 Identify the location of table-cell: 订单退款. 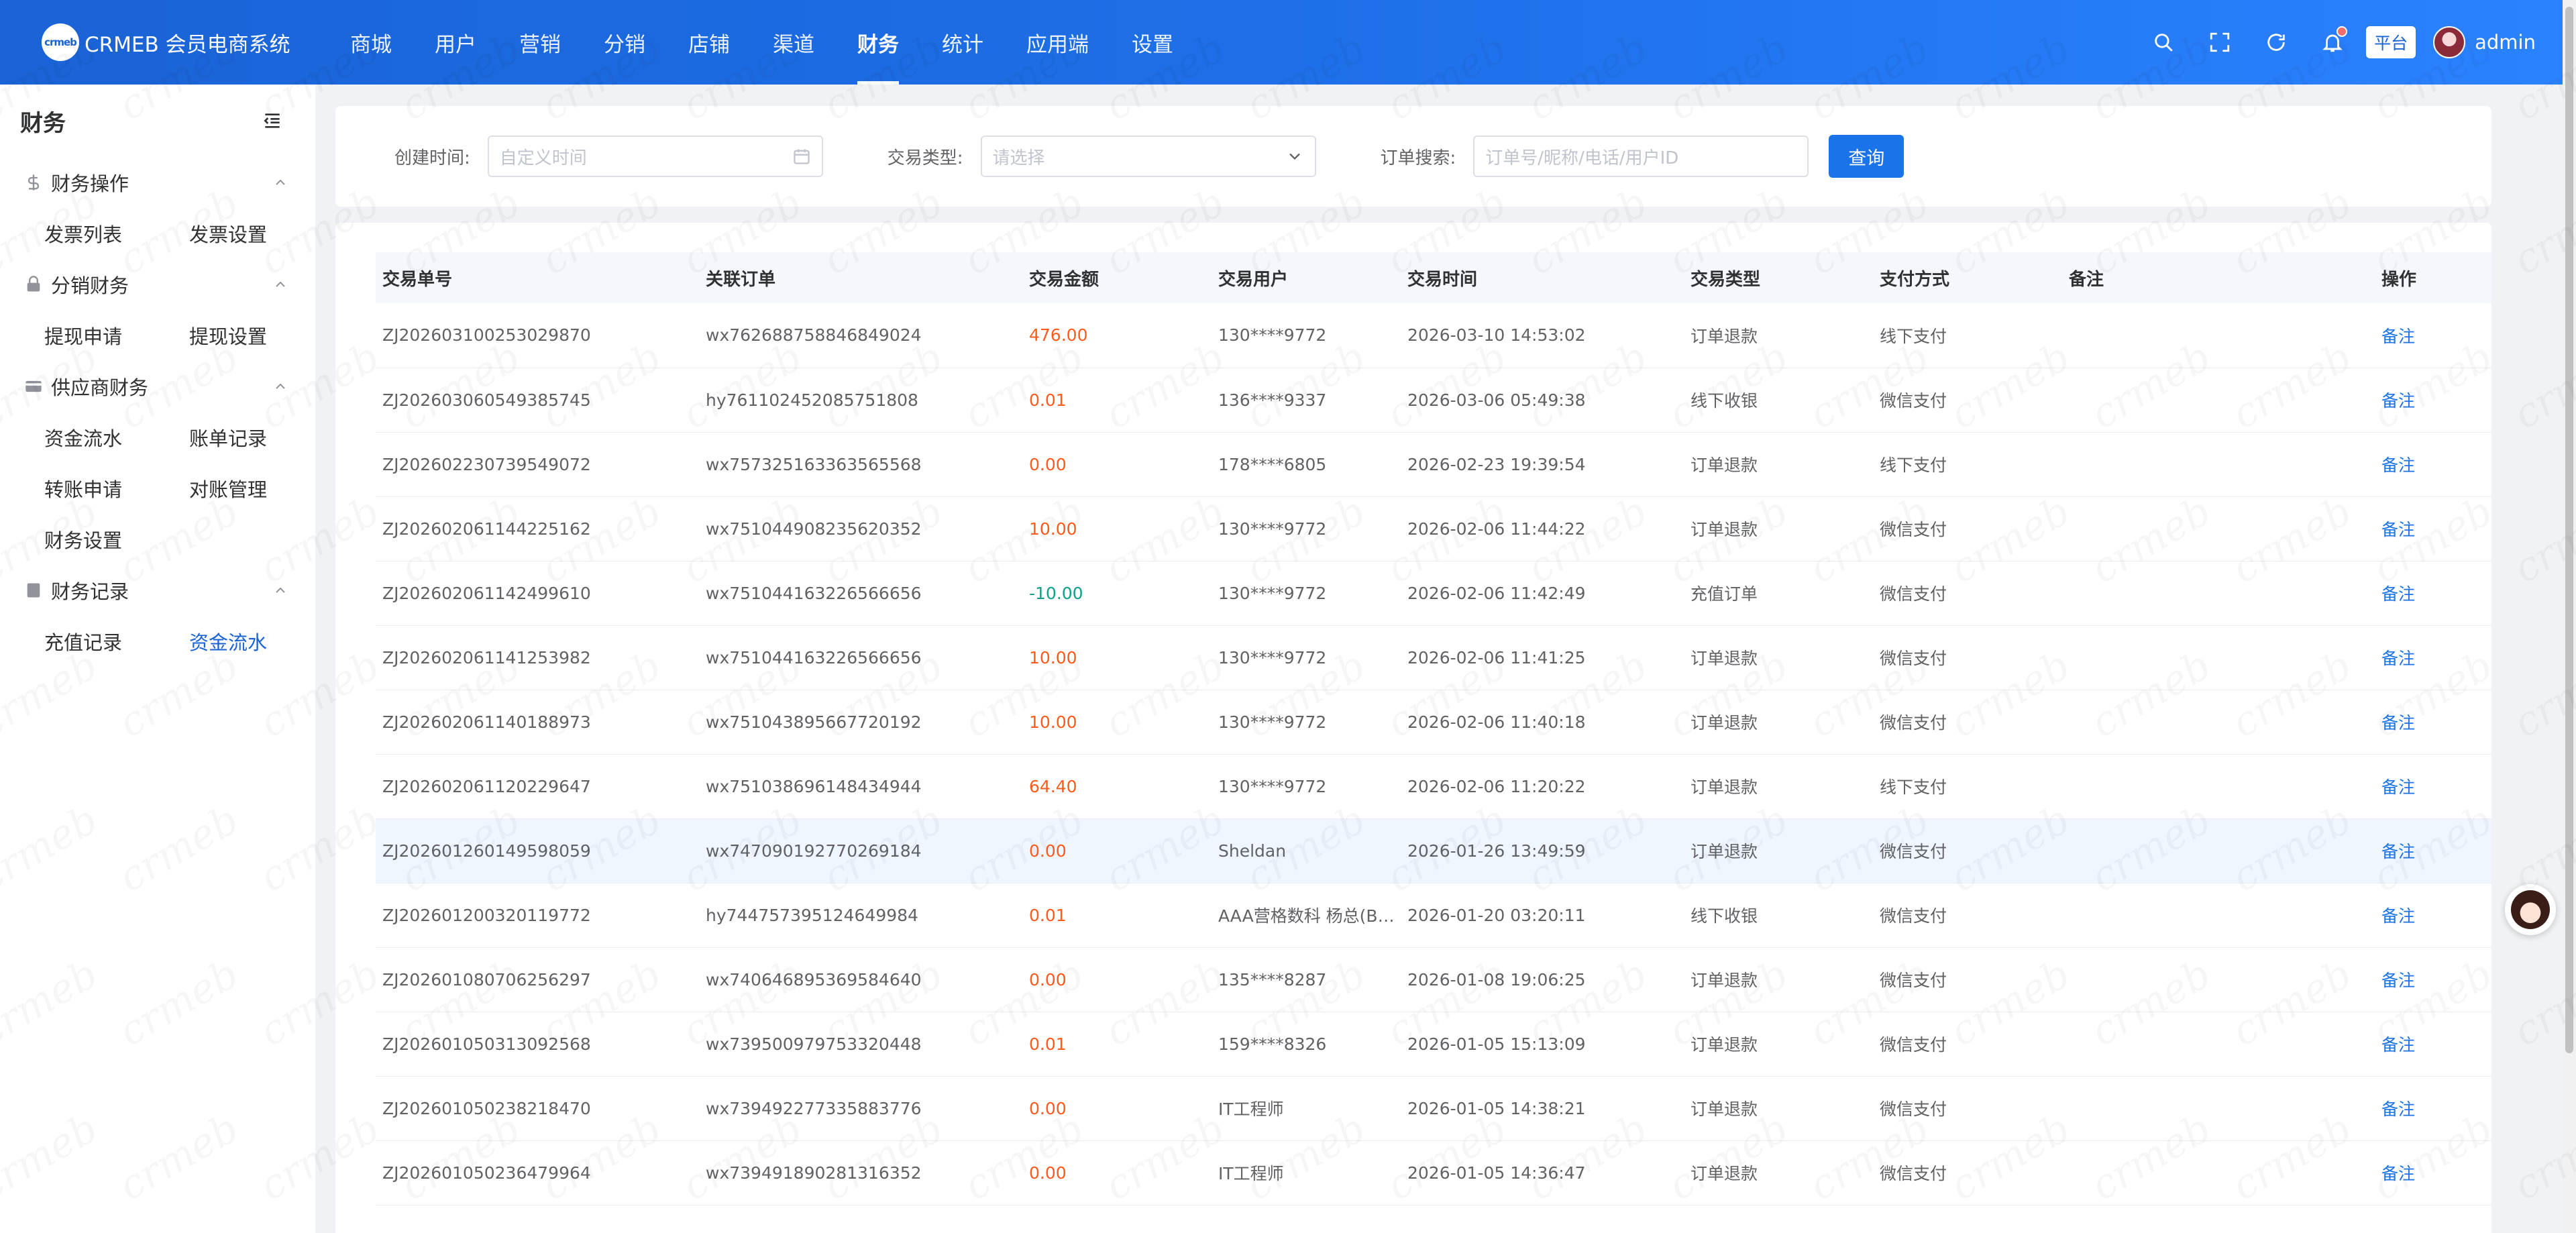
(1778, 658).